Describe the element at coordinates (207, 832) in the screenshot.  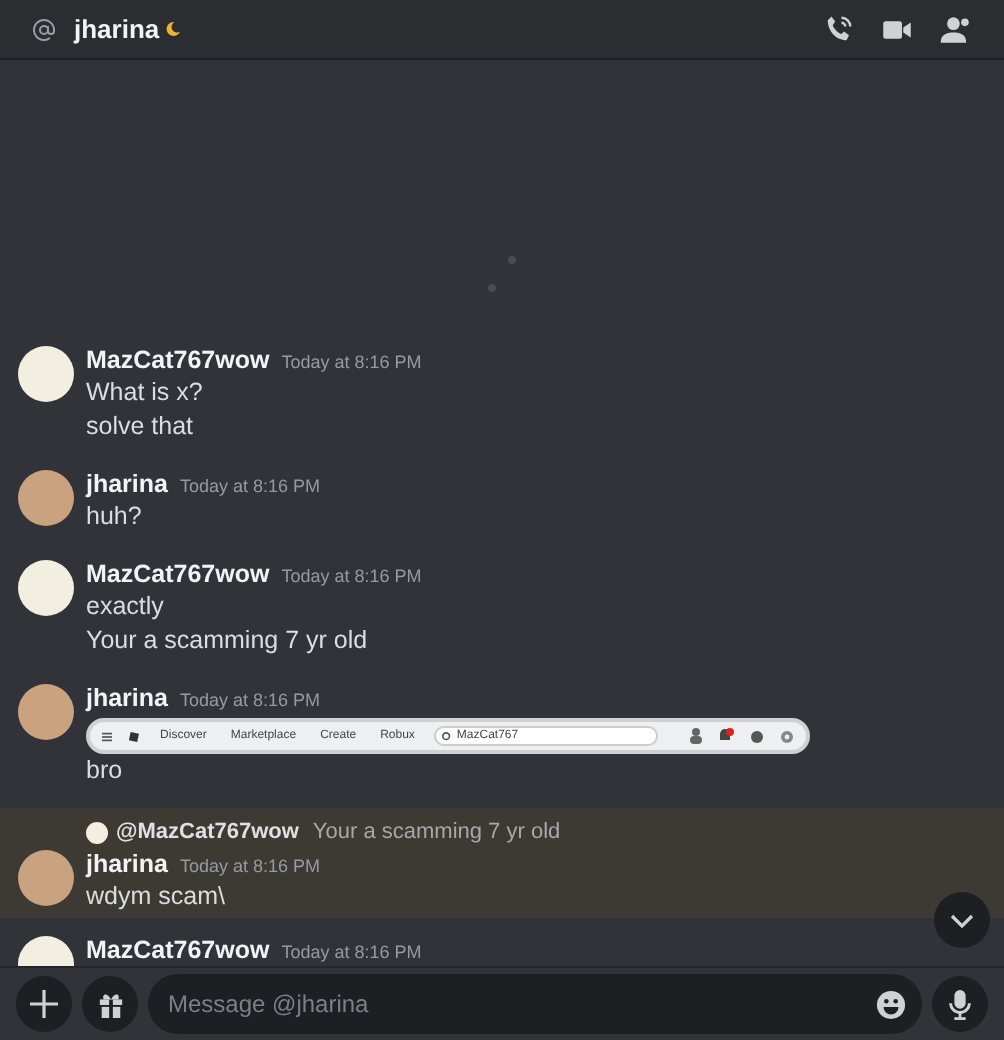
I see `reply-author: @MazCat767wow` at that location.